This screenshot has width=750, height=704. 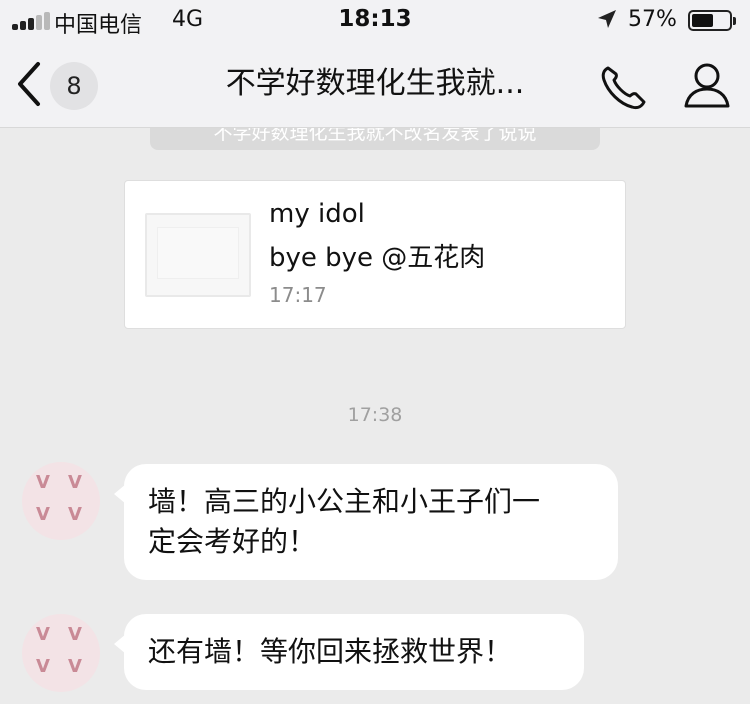 What do you see at coordinates (29, 84) in the screenshot?
I see `chevron-left-icon` at bounding box center [29, 84].